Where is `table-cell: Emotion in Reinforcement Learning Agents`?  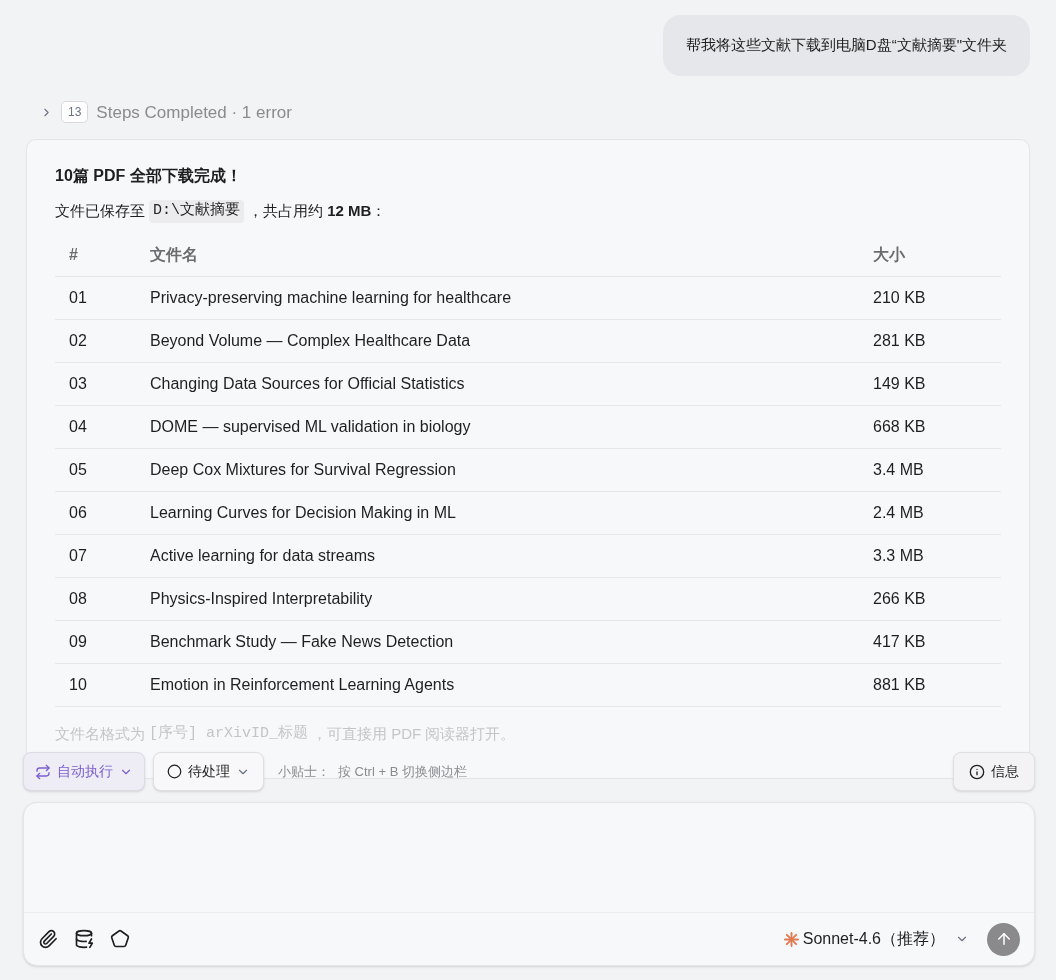
table-cell: Emotion in Reinforcement Learning Agents is located at coordinates (511, 685).